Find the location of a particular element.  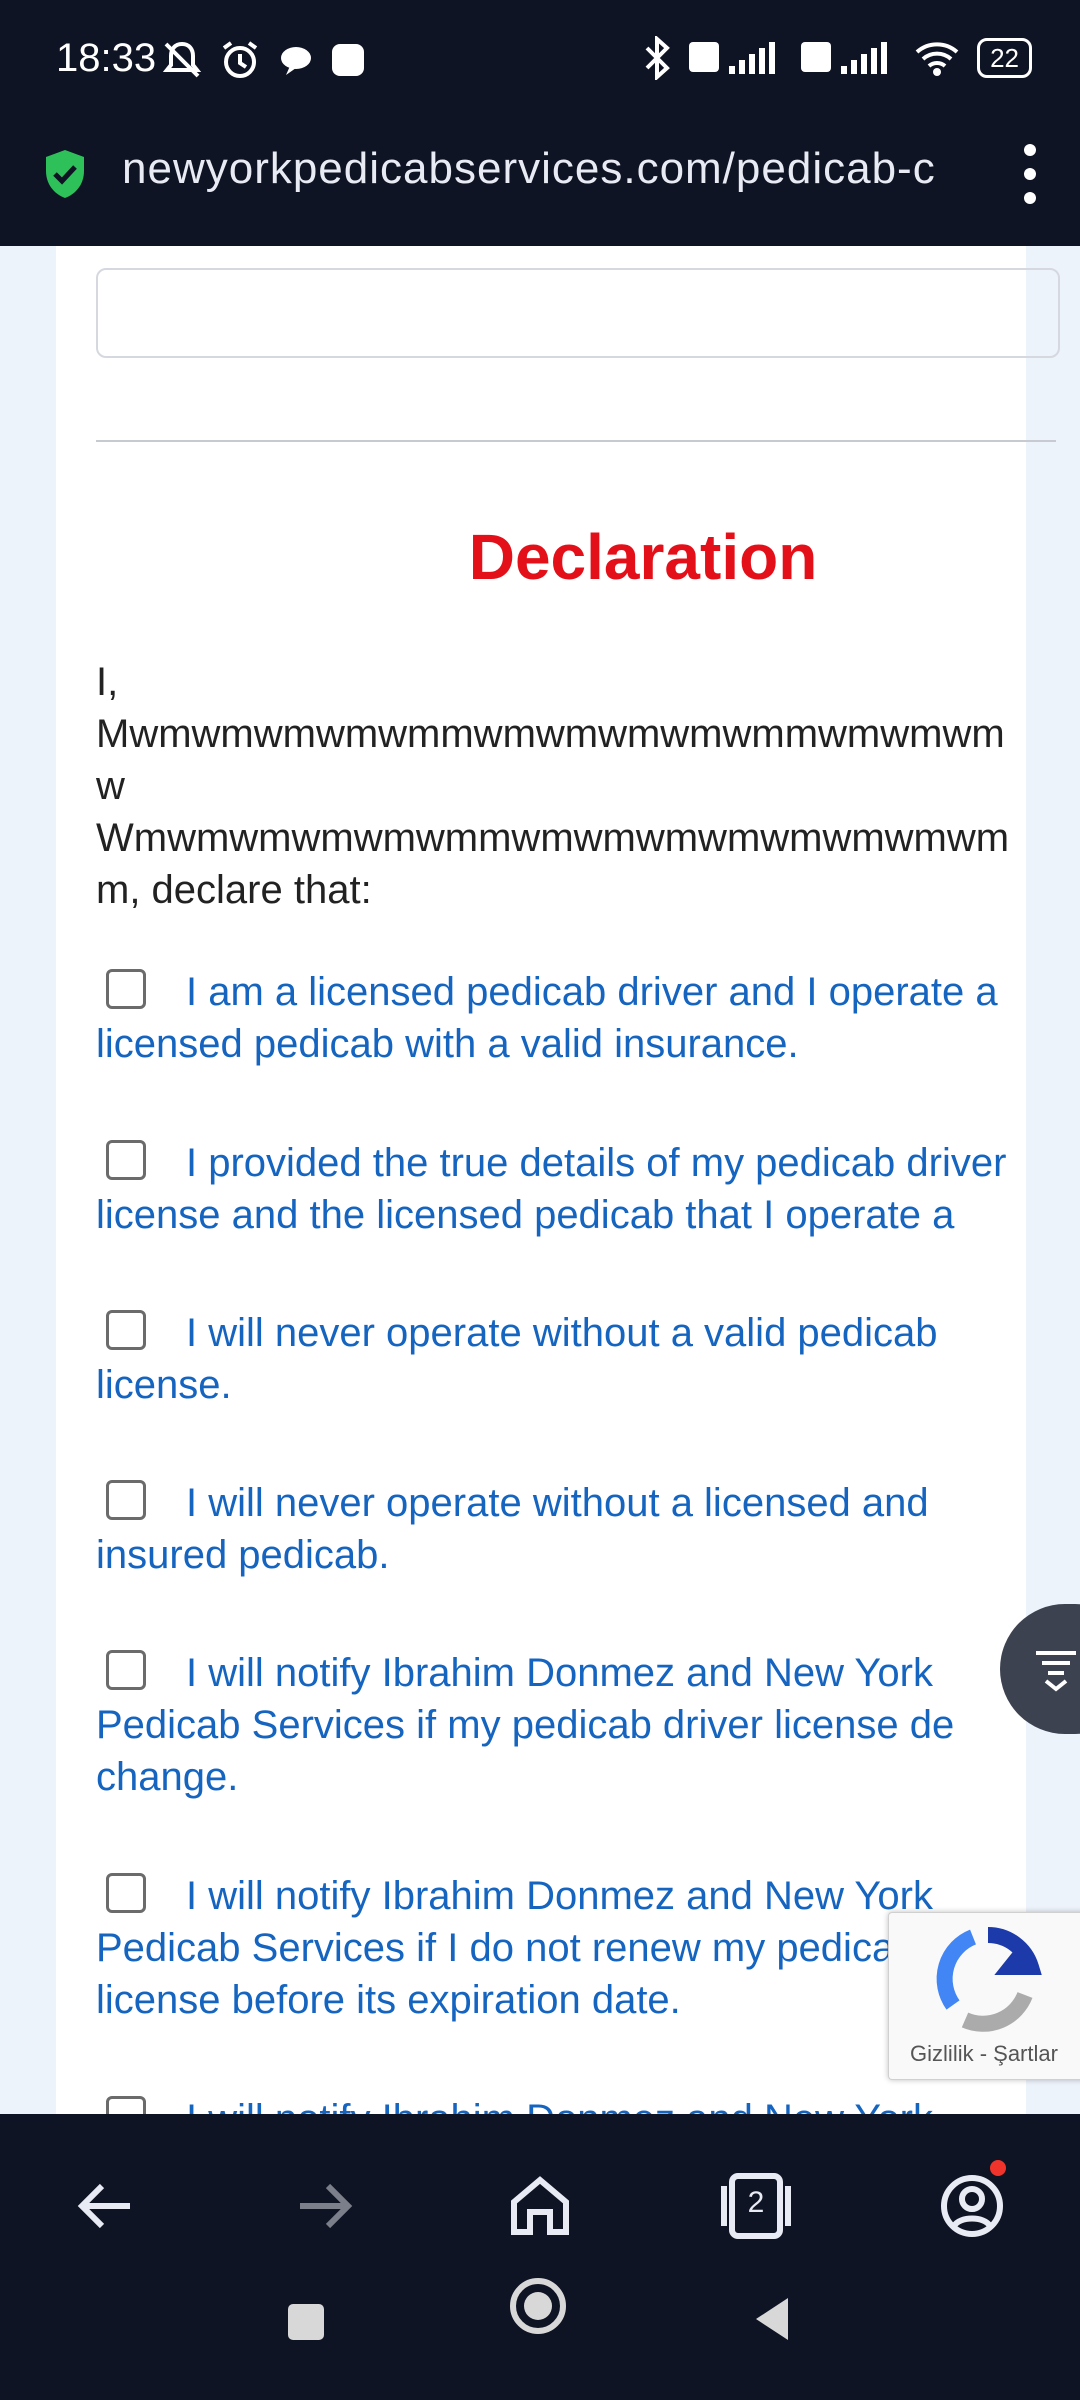

battery-indicator: 22 is located at coordinates (1004, 58).